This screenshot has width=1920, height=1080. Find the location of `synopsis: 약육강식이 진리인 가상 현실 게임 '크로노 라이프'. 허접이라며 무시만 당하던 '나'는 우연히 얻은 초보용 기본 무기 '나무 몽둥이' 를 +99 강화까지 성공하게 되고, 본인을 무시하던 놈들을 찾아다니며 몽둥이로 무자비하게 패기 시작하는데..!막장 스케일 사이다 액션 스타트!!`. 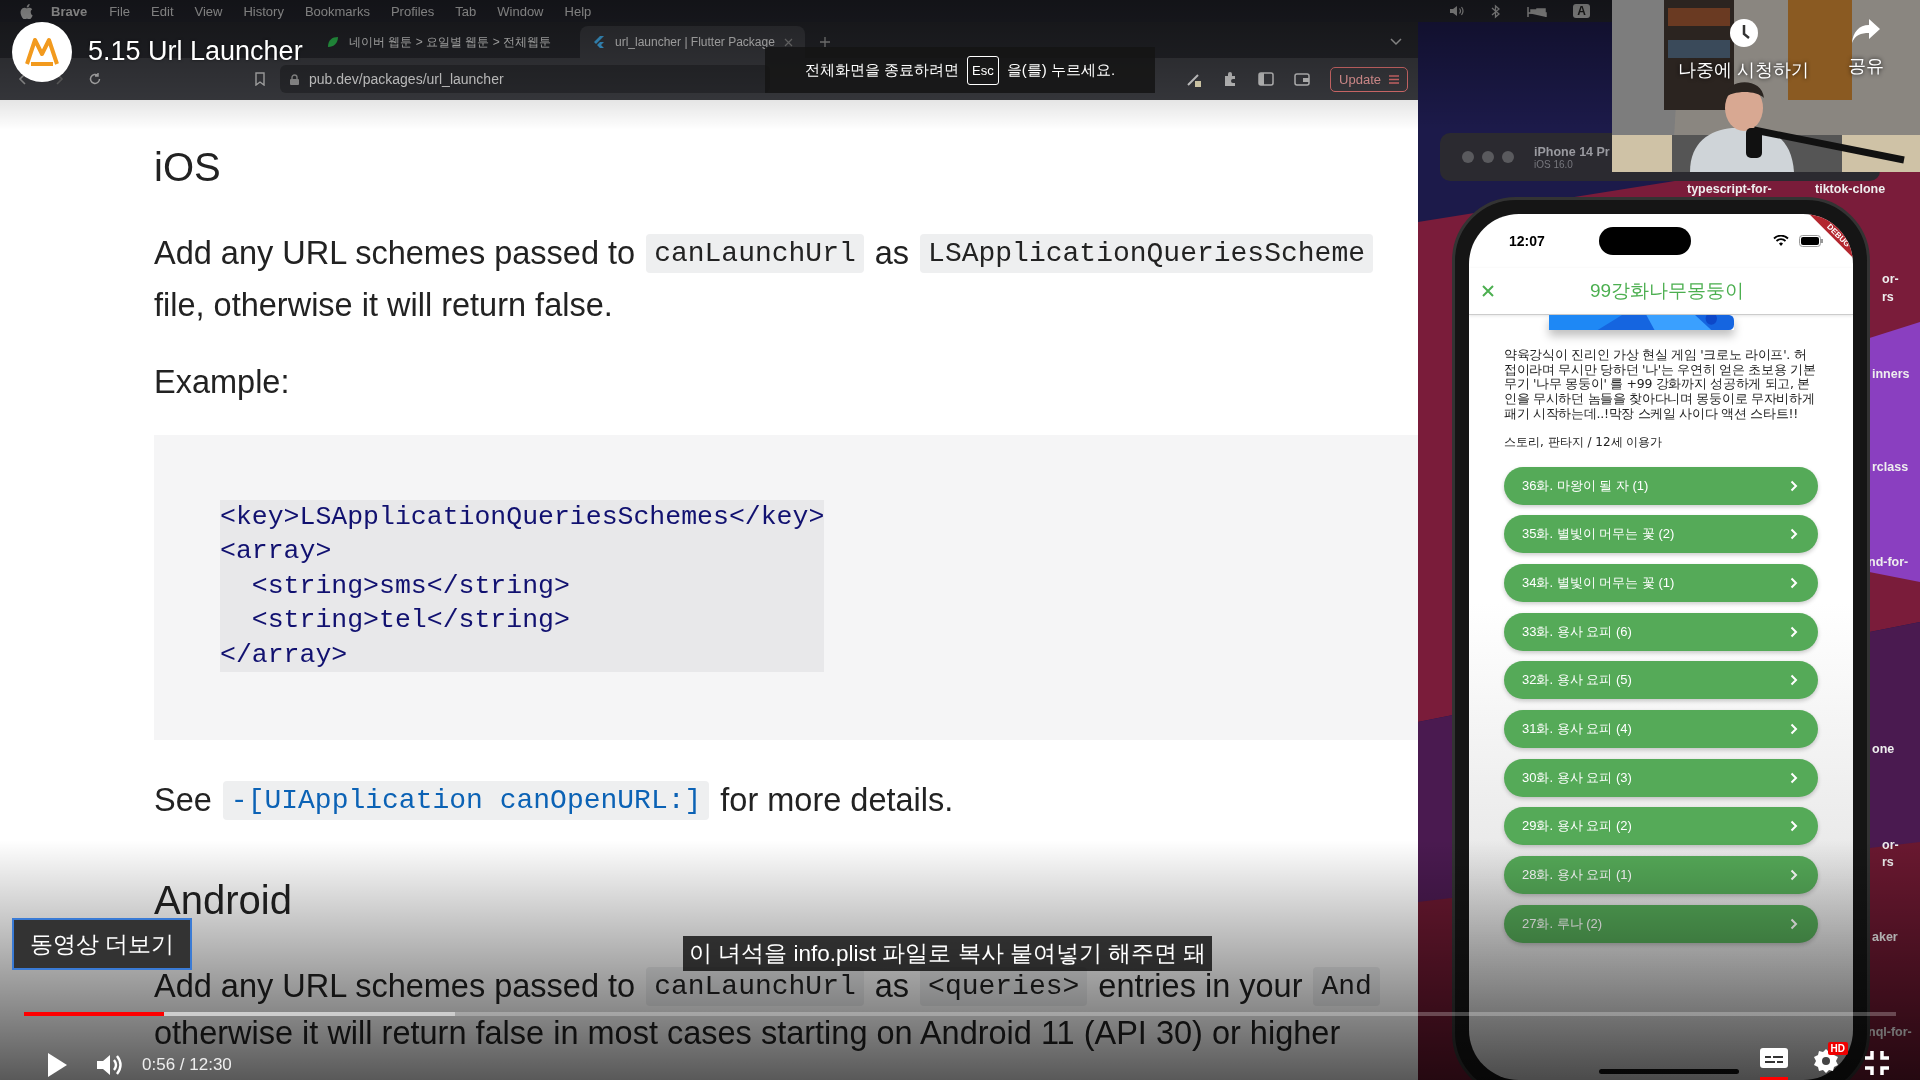

synopsis: 약육강식이 진리인 가상 현실 게임 '크로노 라이프'. 허접이라며 무시만 당하던 '나'는 우연히 얻은 초보용 기본 무기 '나무 몽둥이' 를 +99 강화까지 성공하게 되고, 본인을 무시하던 놈들을 찾아다니며 몽둥이로 무자비하게 패기 시작하는데..!막장 스케일 사이다 액션 스타트!! is located at coordinates (1660, 385).